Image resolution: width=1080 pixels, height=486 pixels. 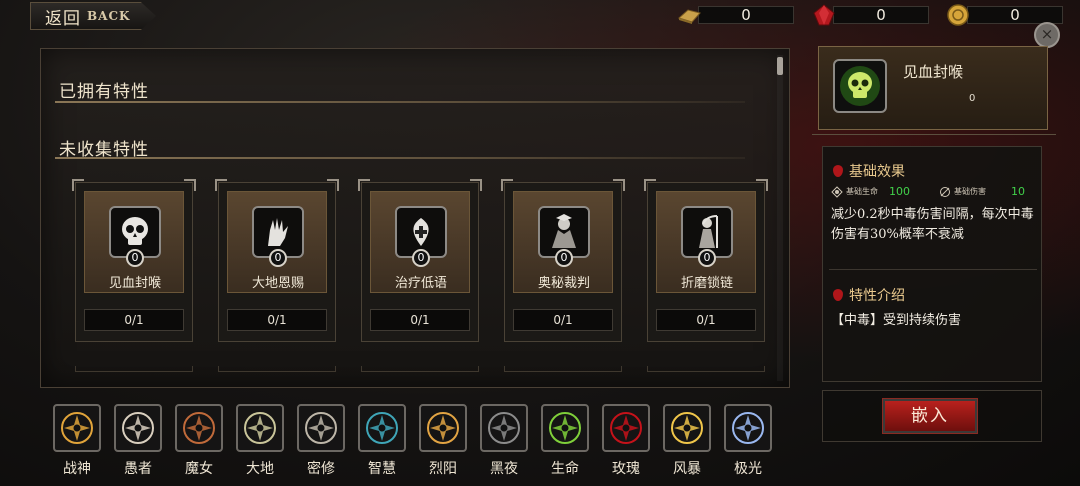 I want to click on green-skull-icon, so click(x=860, y=86).